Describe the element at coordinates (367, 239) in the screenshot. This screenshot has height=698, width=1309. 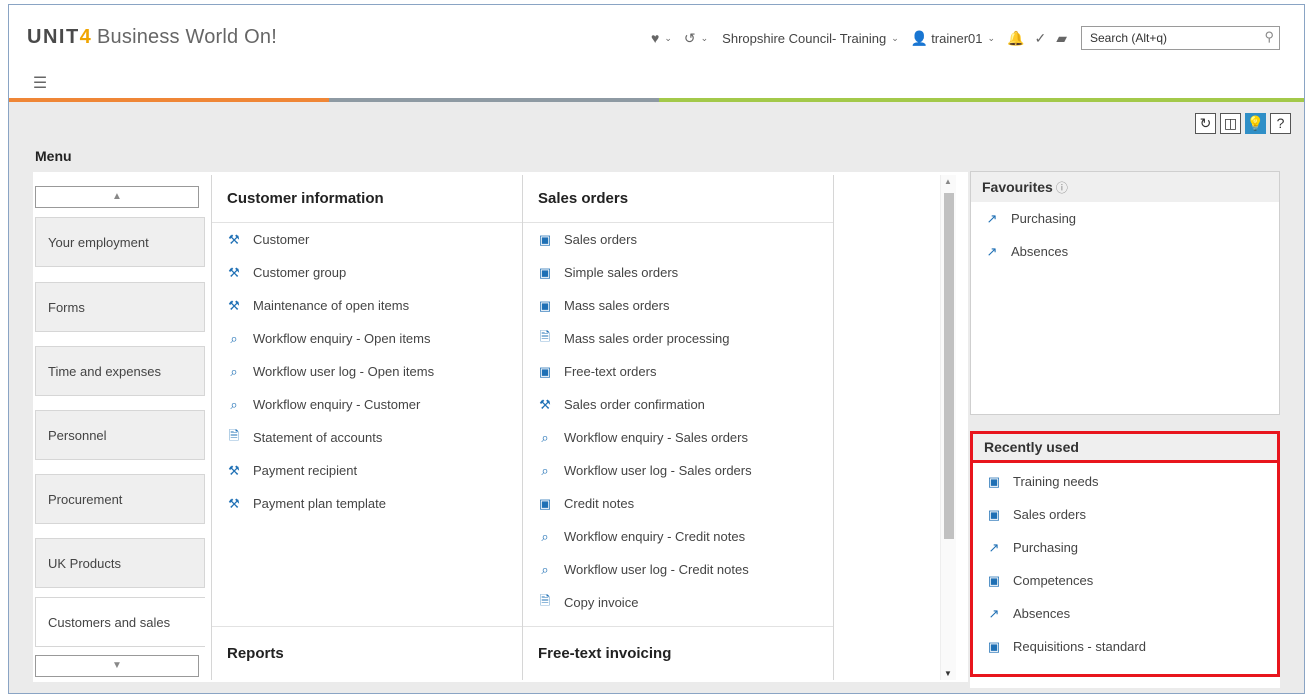
I see `menu-item: ⚒ Customer` at that location.